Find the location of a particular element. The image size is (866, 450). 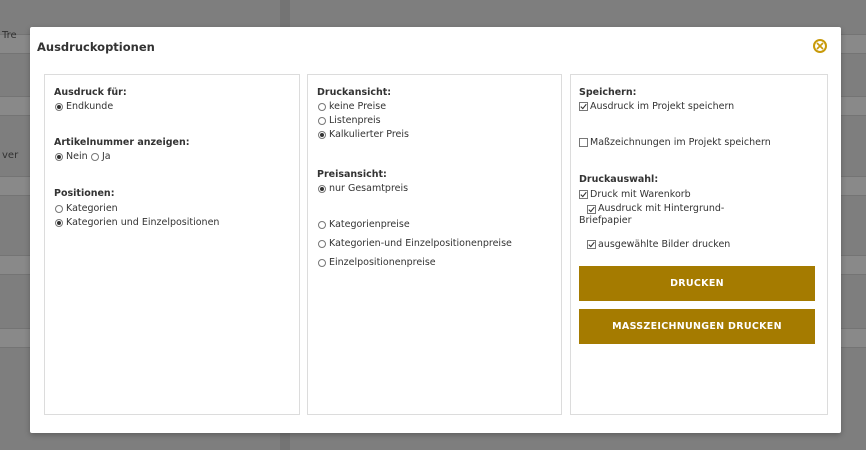

checkbox-druck-warenkorb: Druck mit Warenkorb is located at coordinates (635, 194).